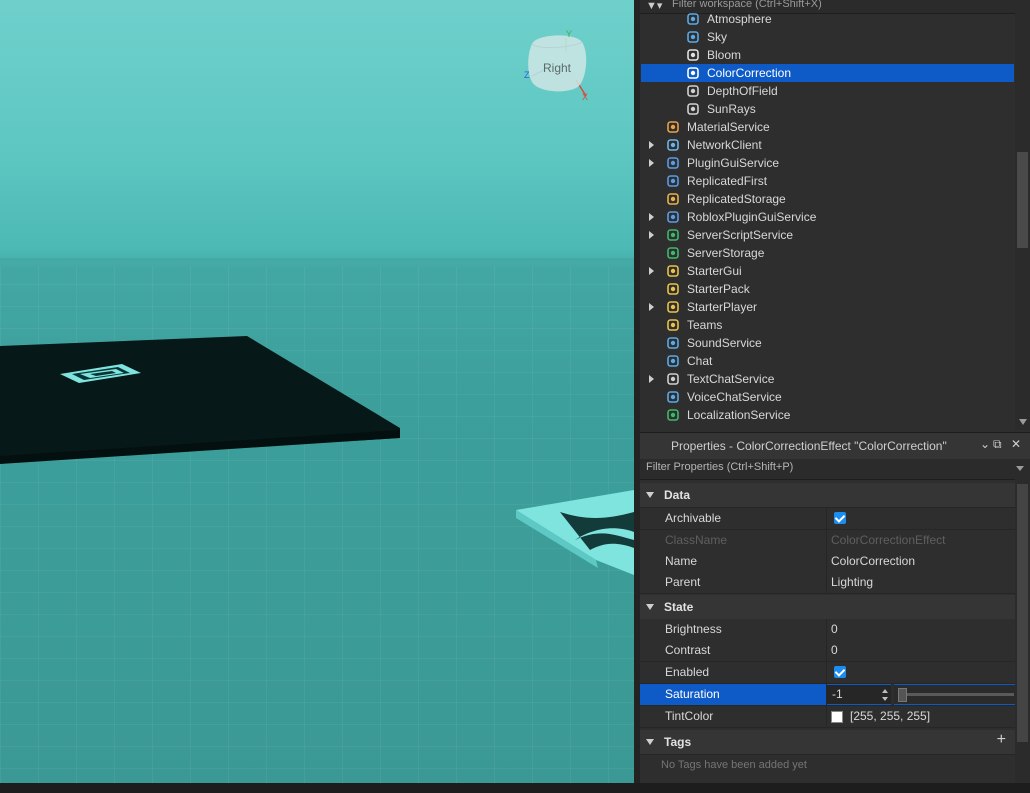 Image resolution: width=1030 pixels, height=793 pixels. I want to click on tree-item-textchatservice: TextChatService, so click(827, 379).